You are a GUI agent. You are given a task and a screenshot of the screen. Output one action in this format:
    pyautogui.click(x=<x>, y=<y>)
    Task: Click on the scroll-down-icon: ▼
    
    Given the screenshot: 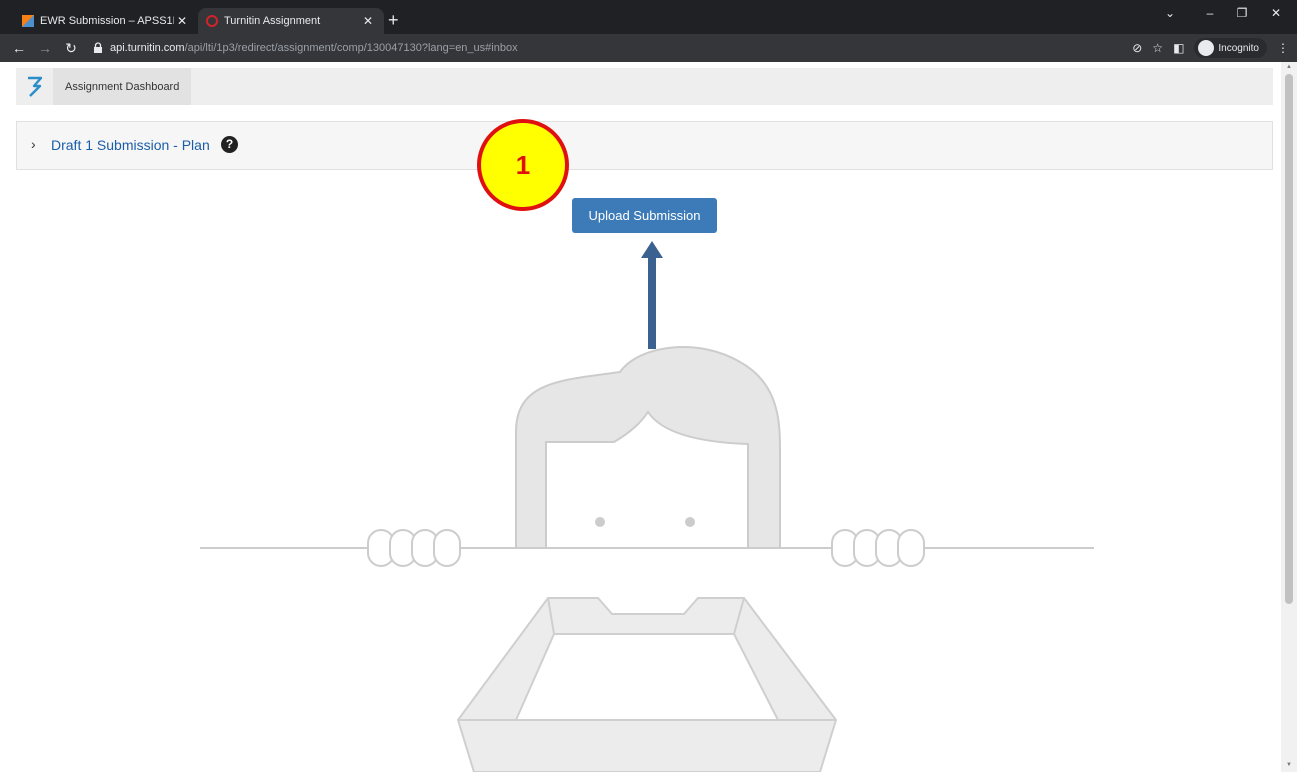 What is the action you would take?
    pyautogui.click(x=1289, y=765)
    